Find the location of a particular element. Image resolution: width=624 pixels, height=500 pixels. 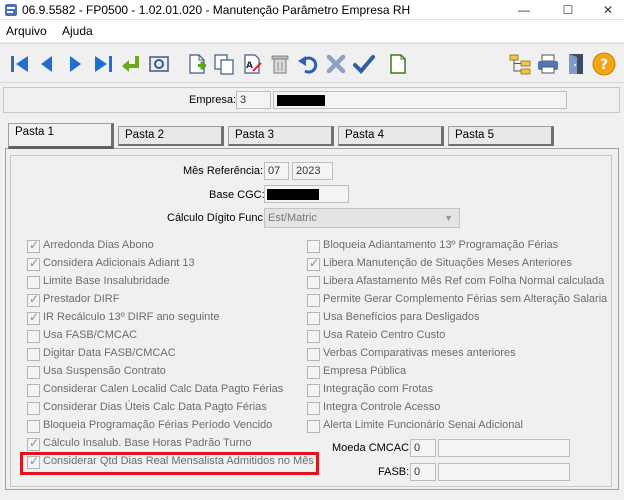

tab-pasta-2: Pasta 2 is located at coordinates (171, 136).